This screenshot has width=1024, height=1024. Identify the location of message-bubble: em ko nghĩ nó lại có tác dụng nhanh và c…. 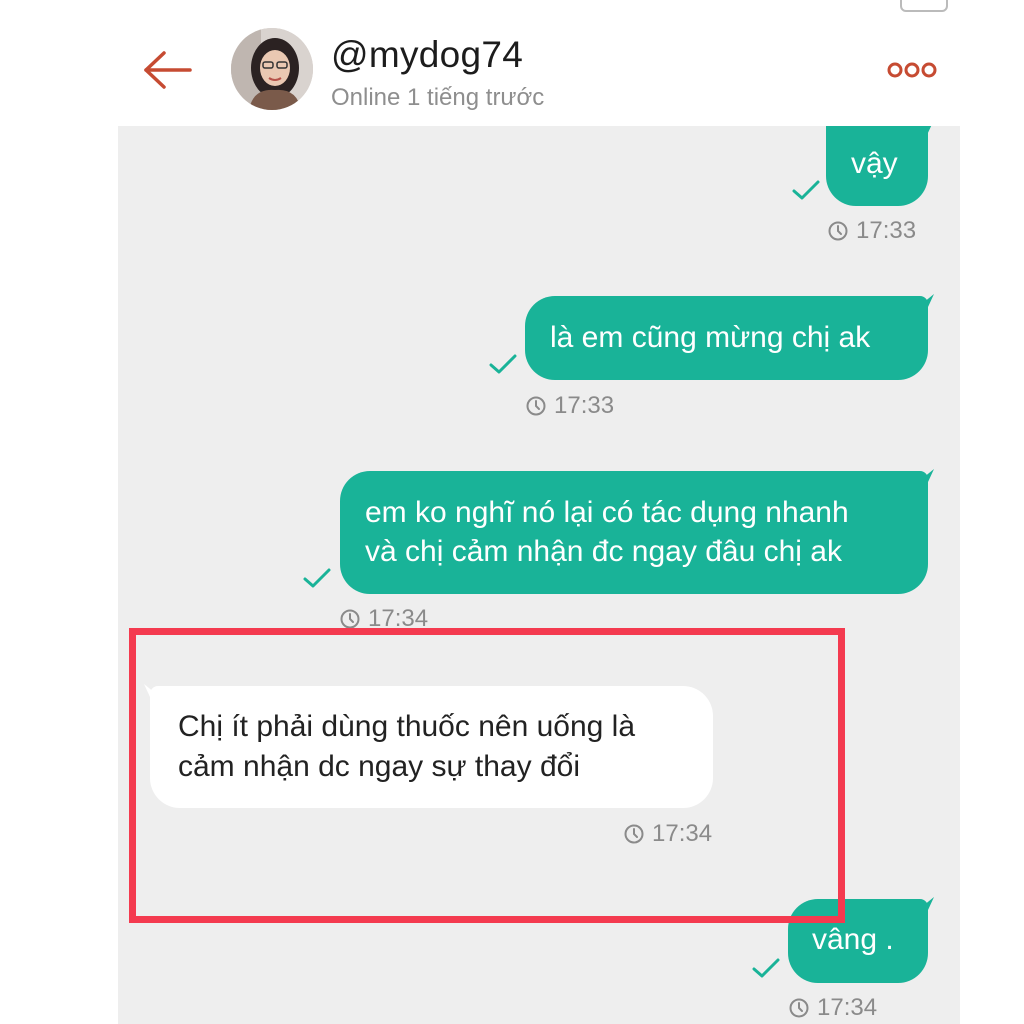
(634, 532).